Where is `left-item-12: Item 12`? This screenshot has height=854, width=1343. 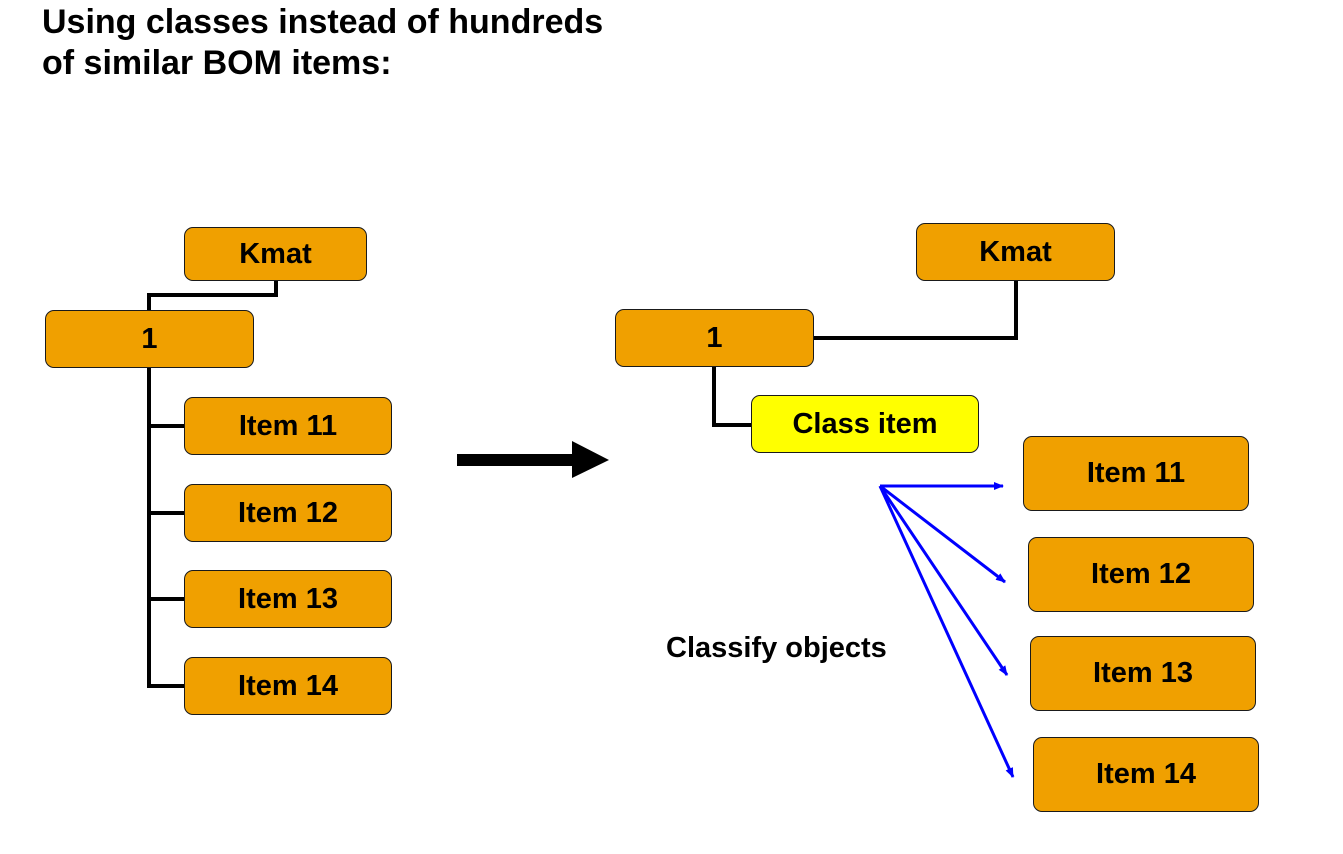 left-item-12: Item 12 is located at coordinates (288, 513).